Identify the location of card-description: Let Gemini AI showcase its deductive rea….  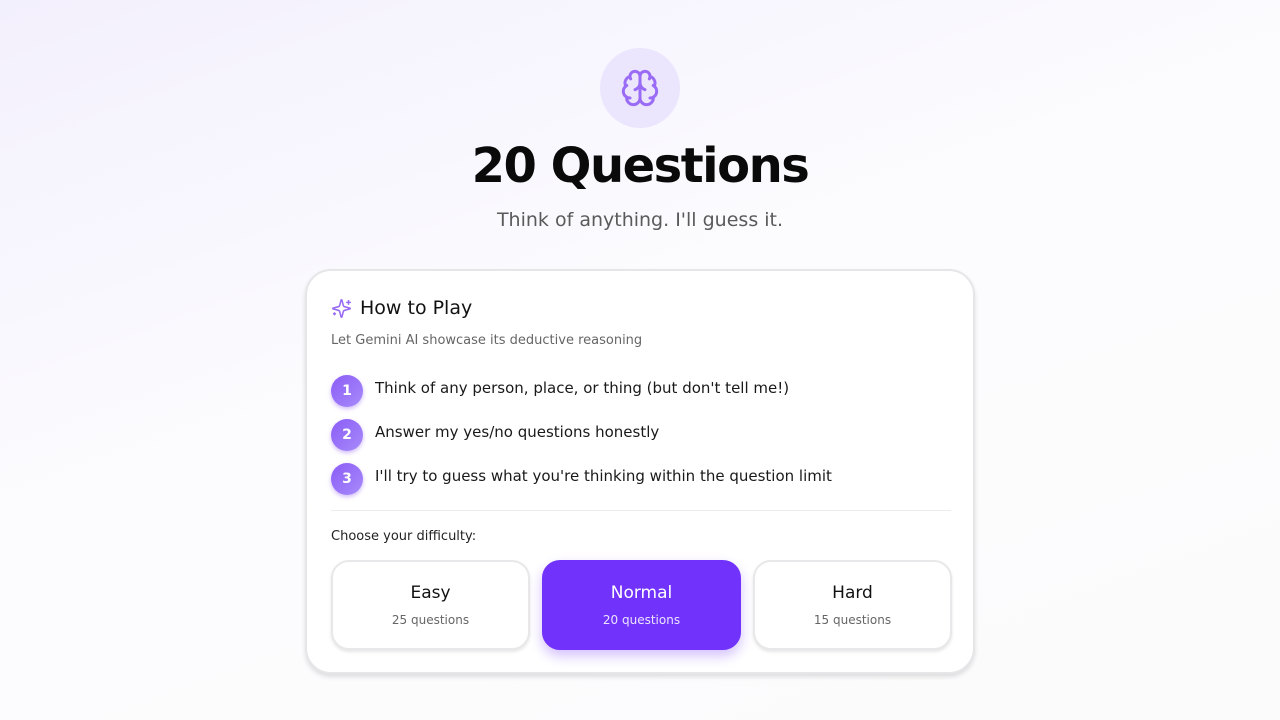
(487, 340).